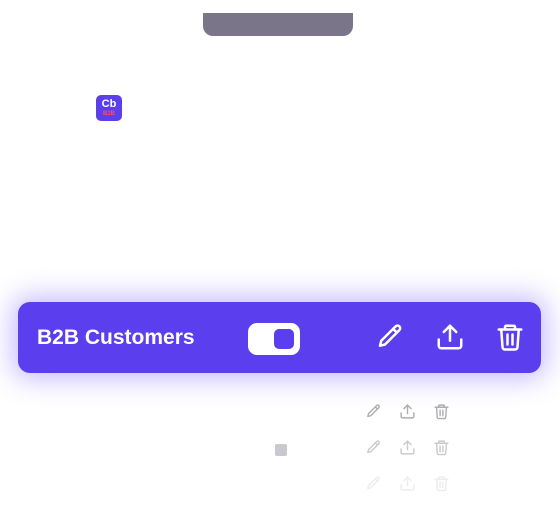 This screenshot has height=506, width=560. I want to click on app-logo-icon: Cb B2B, so click(109, 108).